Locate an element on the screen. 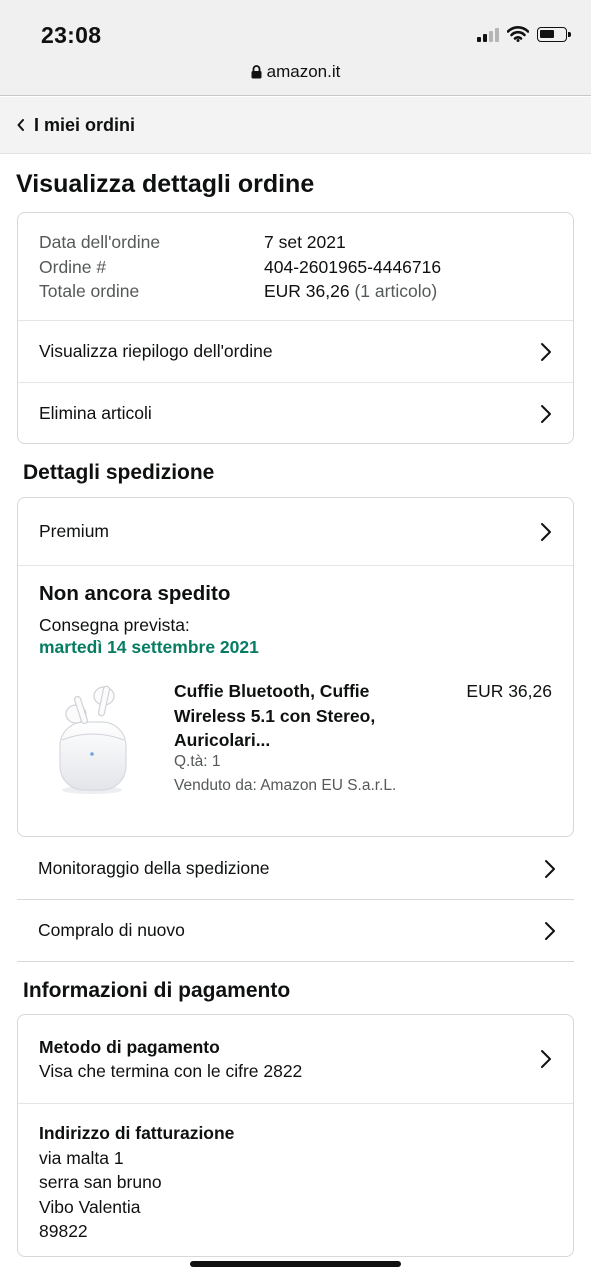 Image resolution: width=591 pixels, height=1280 pixels. order-total-row: Totale ordine EUR 36,26 (1 articolo) is located at coordinates (295, 291).